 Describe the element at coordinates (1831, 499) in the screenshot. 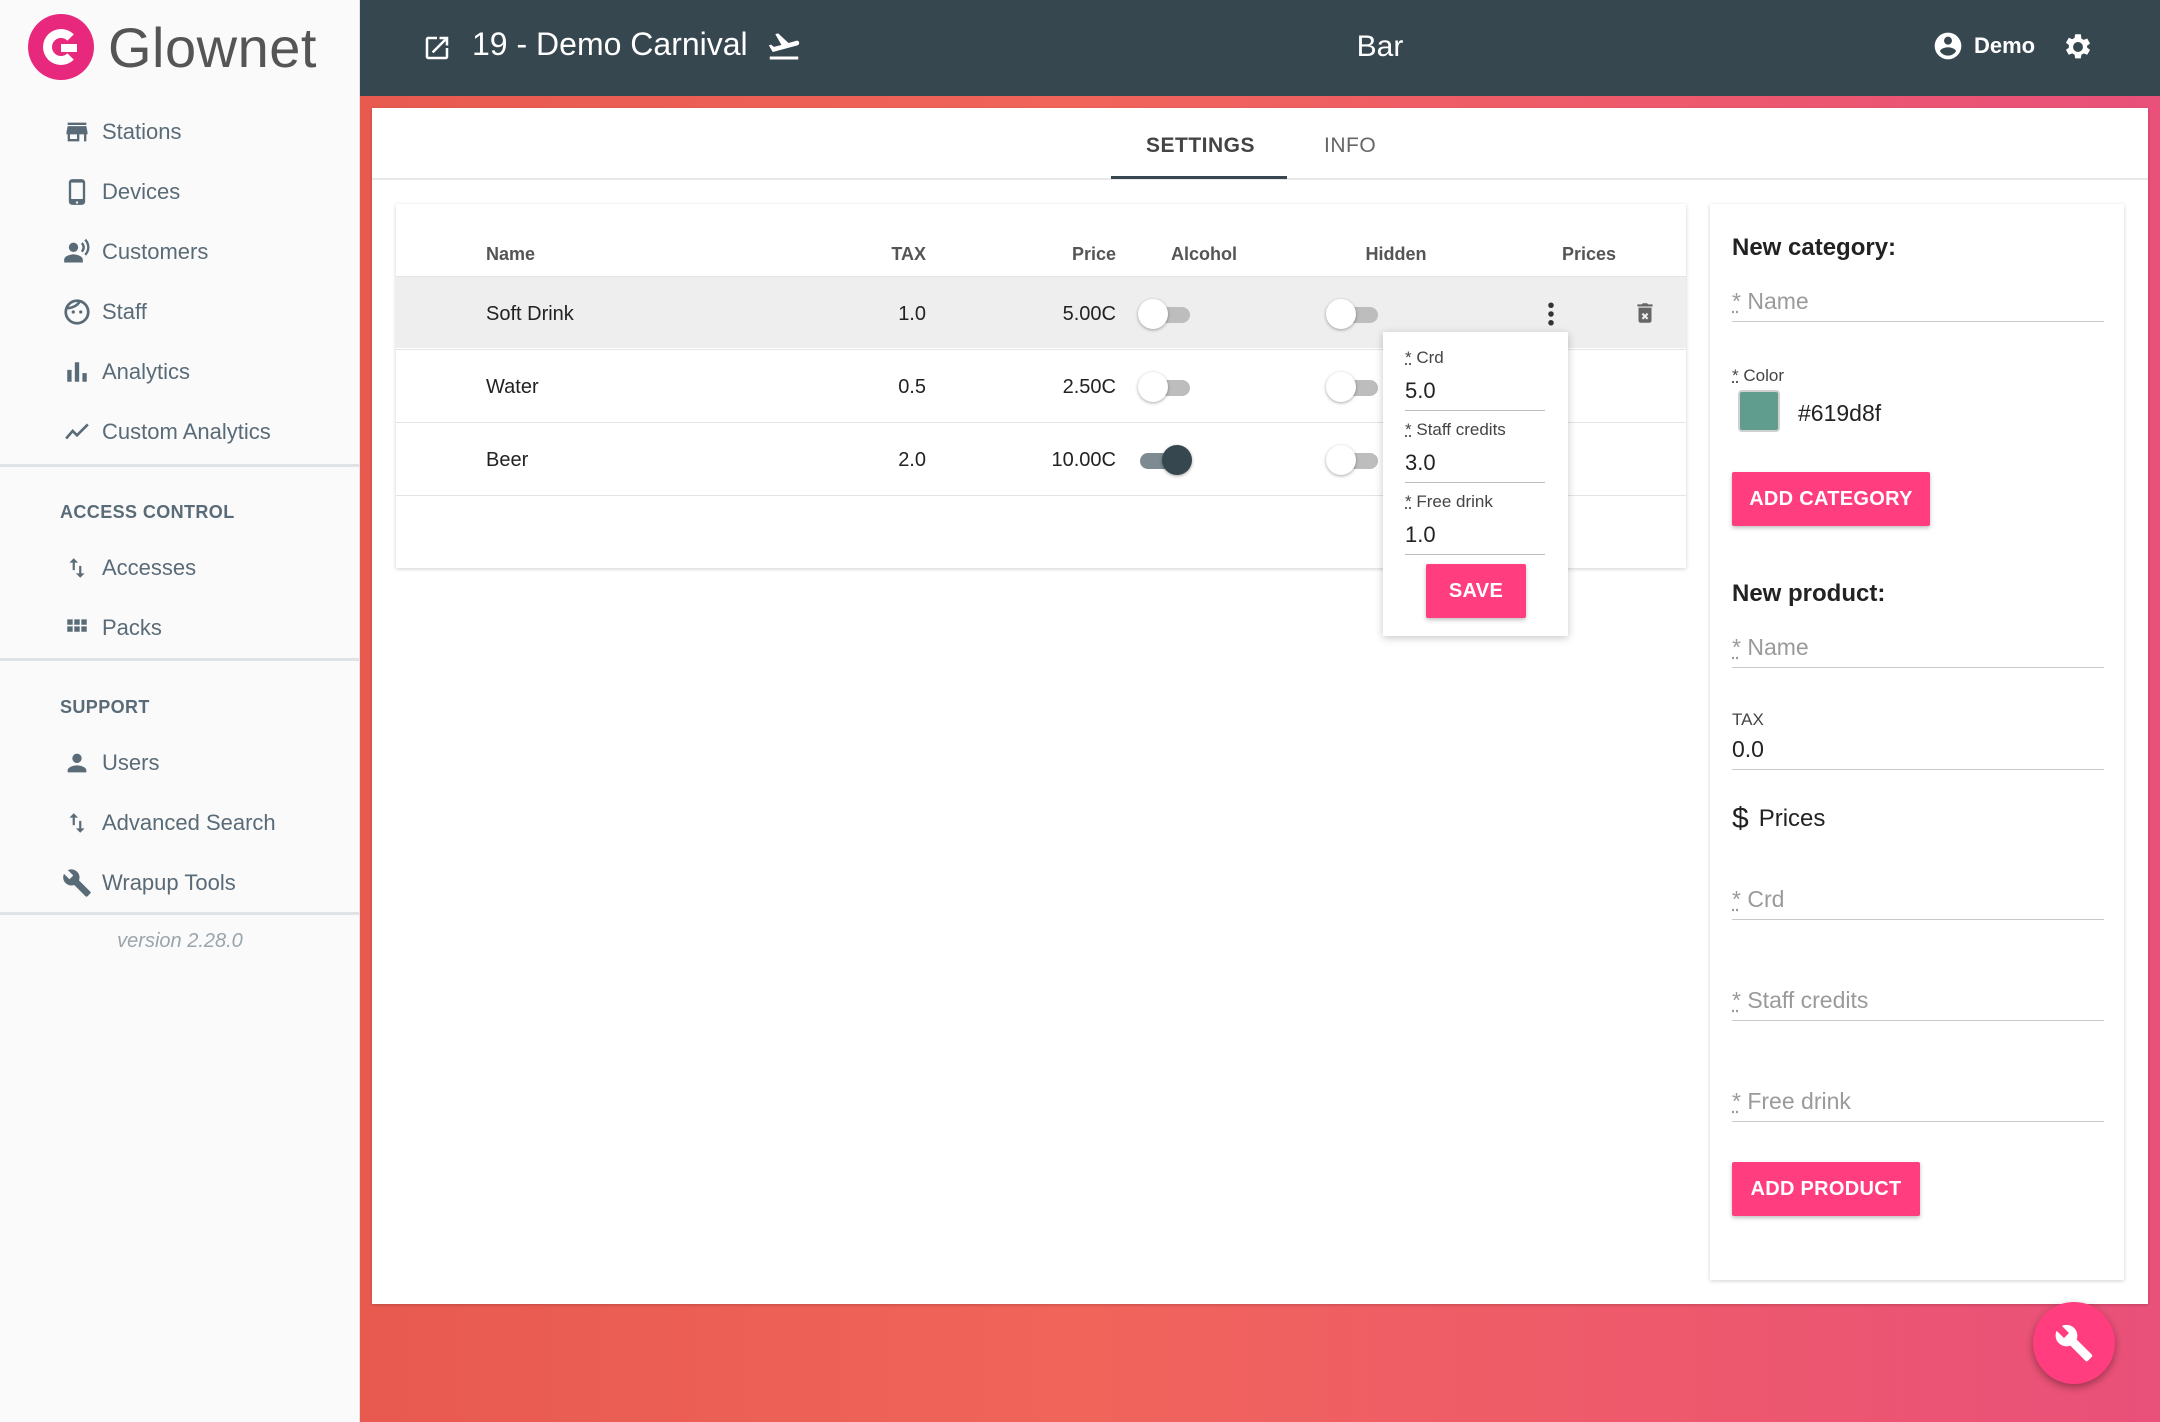

I see `add-category-button: ADD CATEGORY` at that location.